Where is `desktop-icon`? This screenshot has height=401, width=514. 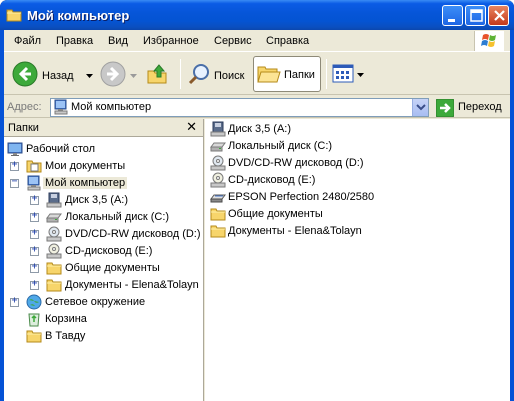
desktop-icon is located at coordinates (15, 149).